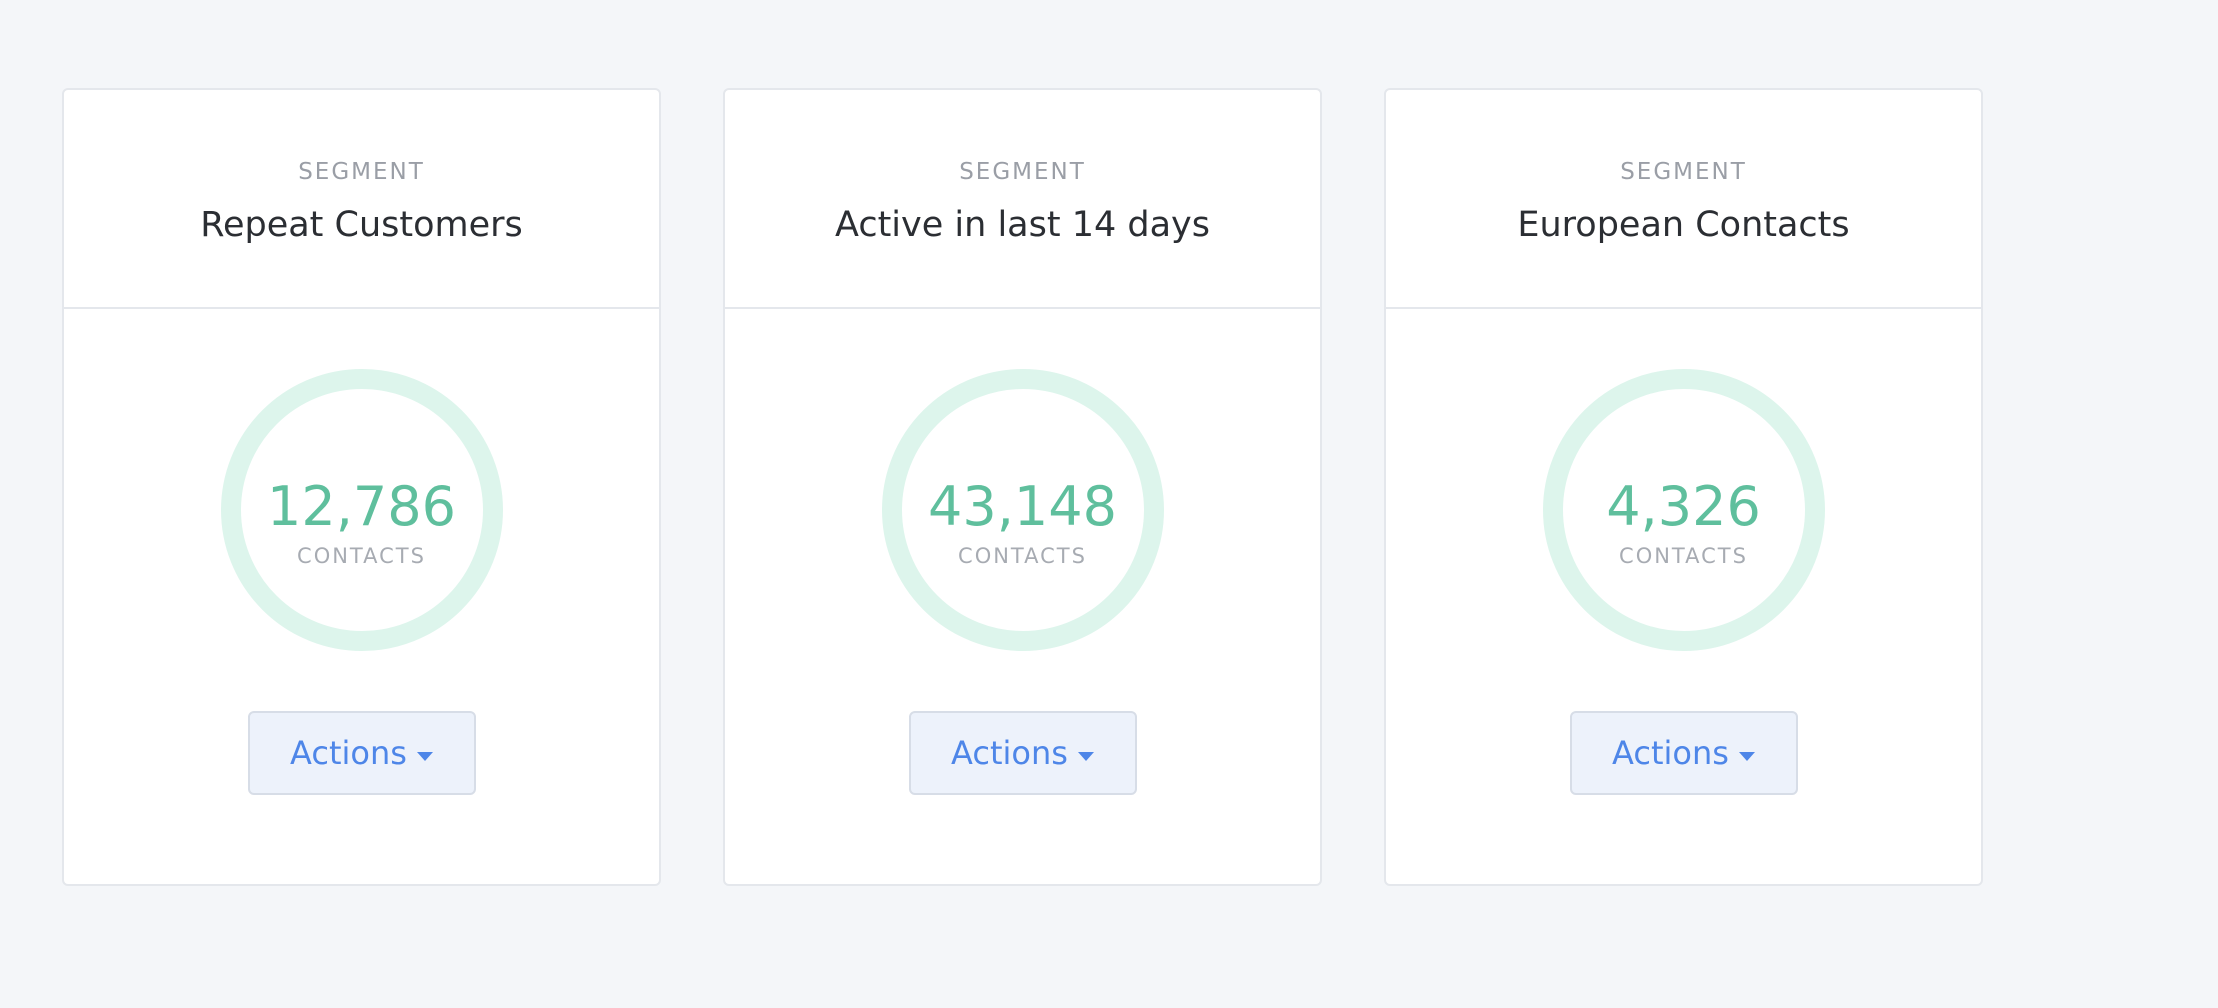 This screenshot has height=1008, width=2218. I want to click on contacts-count: 43,148, so click(1022, 506).